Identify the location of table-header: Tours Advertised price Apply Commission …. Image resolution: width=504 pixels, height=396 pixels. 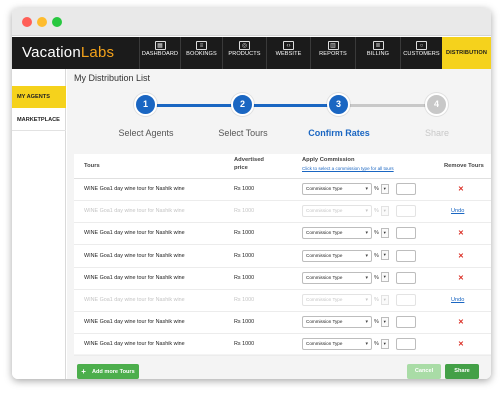
(282, 166).